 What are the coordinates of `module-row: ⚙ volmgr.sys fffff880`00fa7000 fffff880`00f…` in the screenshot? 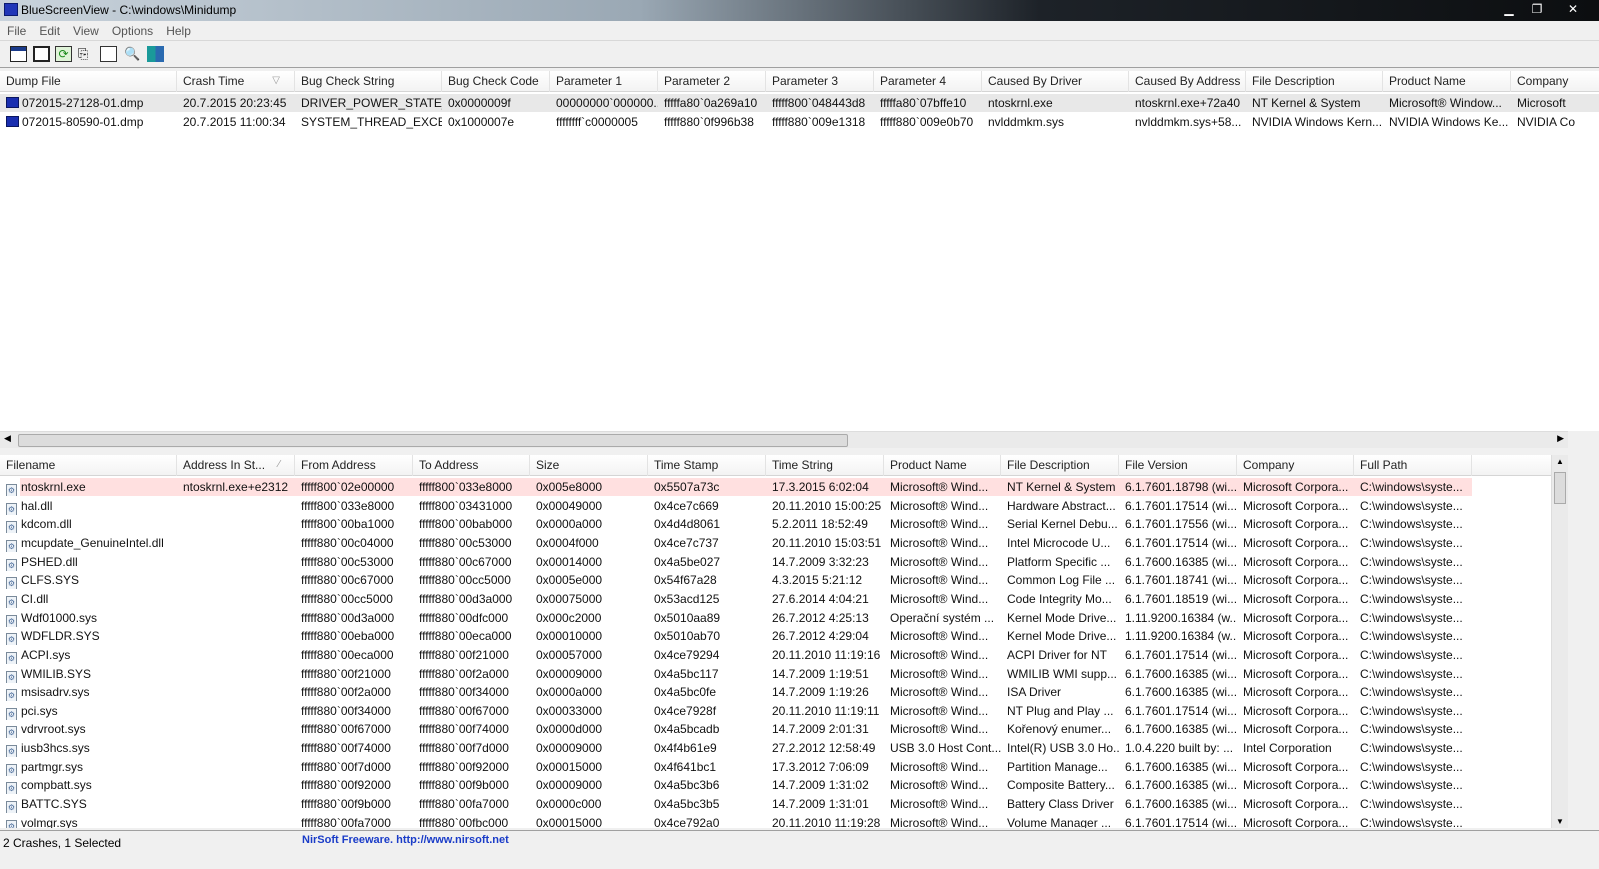 It's located at (775, 821).